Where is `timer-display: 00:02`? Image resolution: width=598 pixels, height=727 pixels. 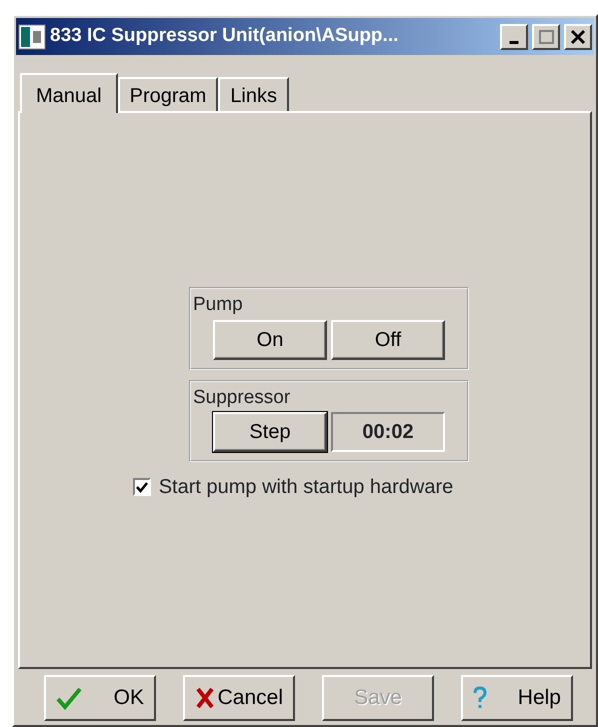
timer-display: 00:02 is located at coordinates (388, 432).